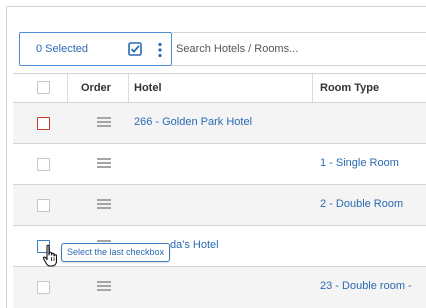 This screenshot has width=426, height=308. What do you see at coordinates (219, 205) in the screenshot?
I see `table-row: 2 - Double Room` at bounding box center [219, 205].